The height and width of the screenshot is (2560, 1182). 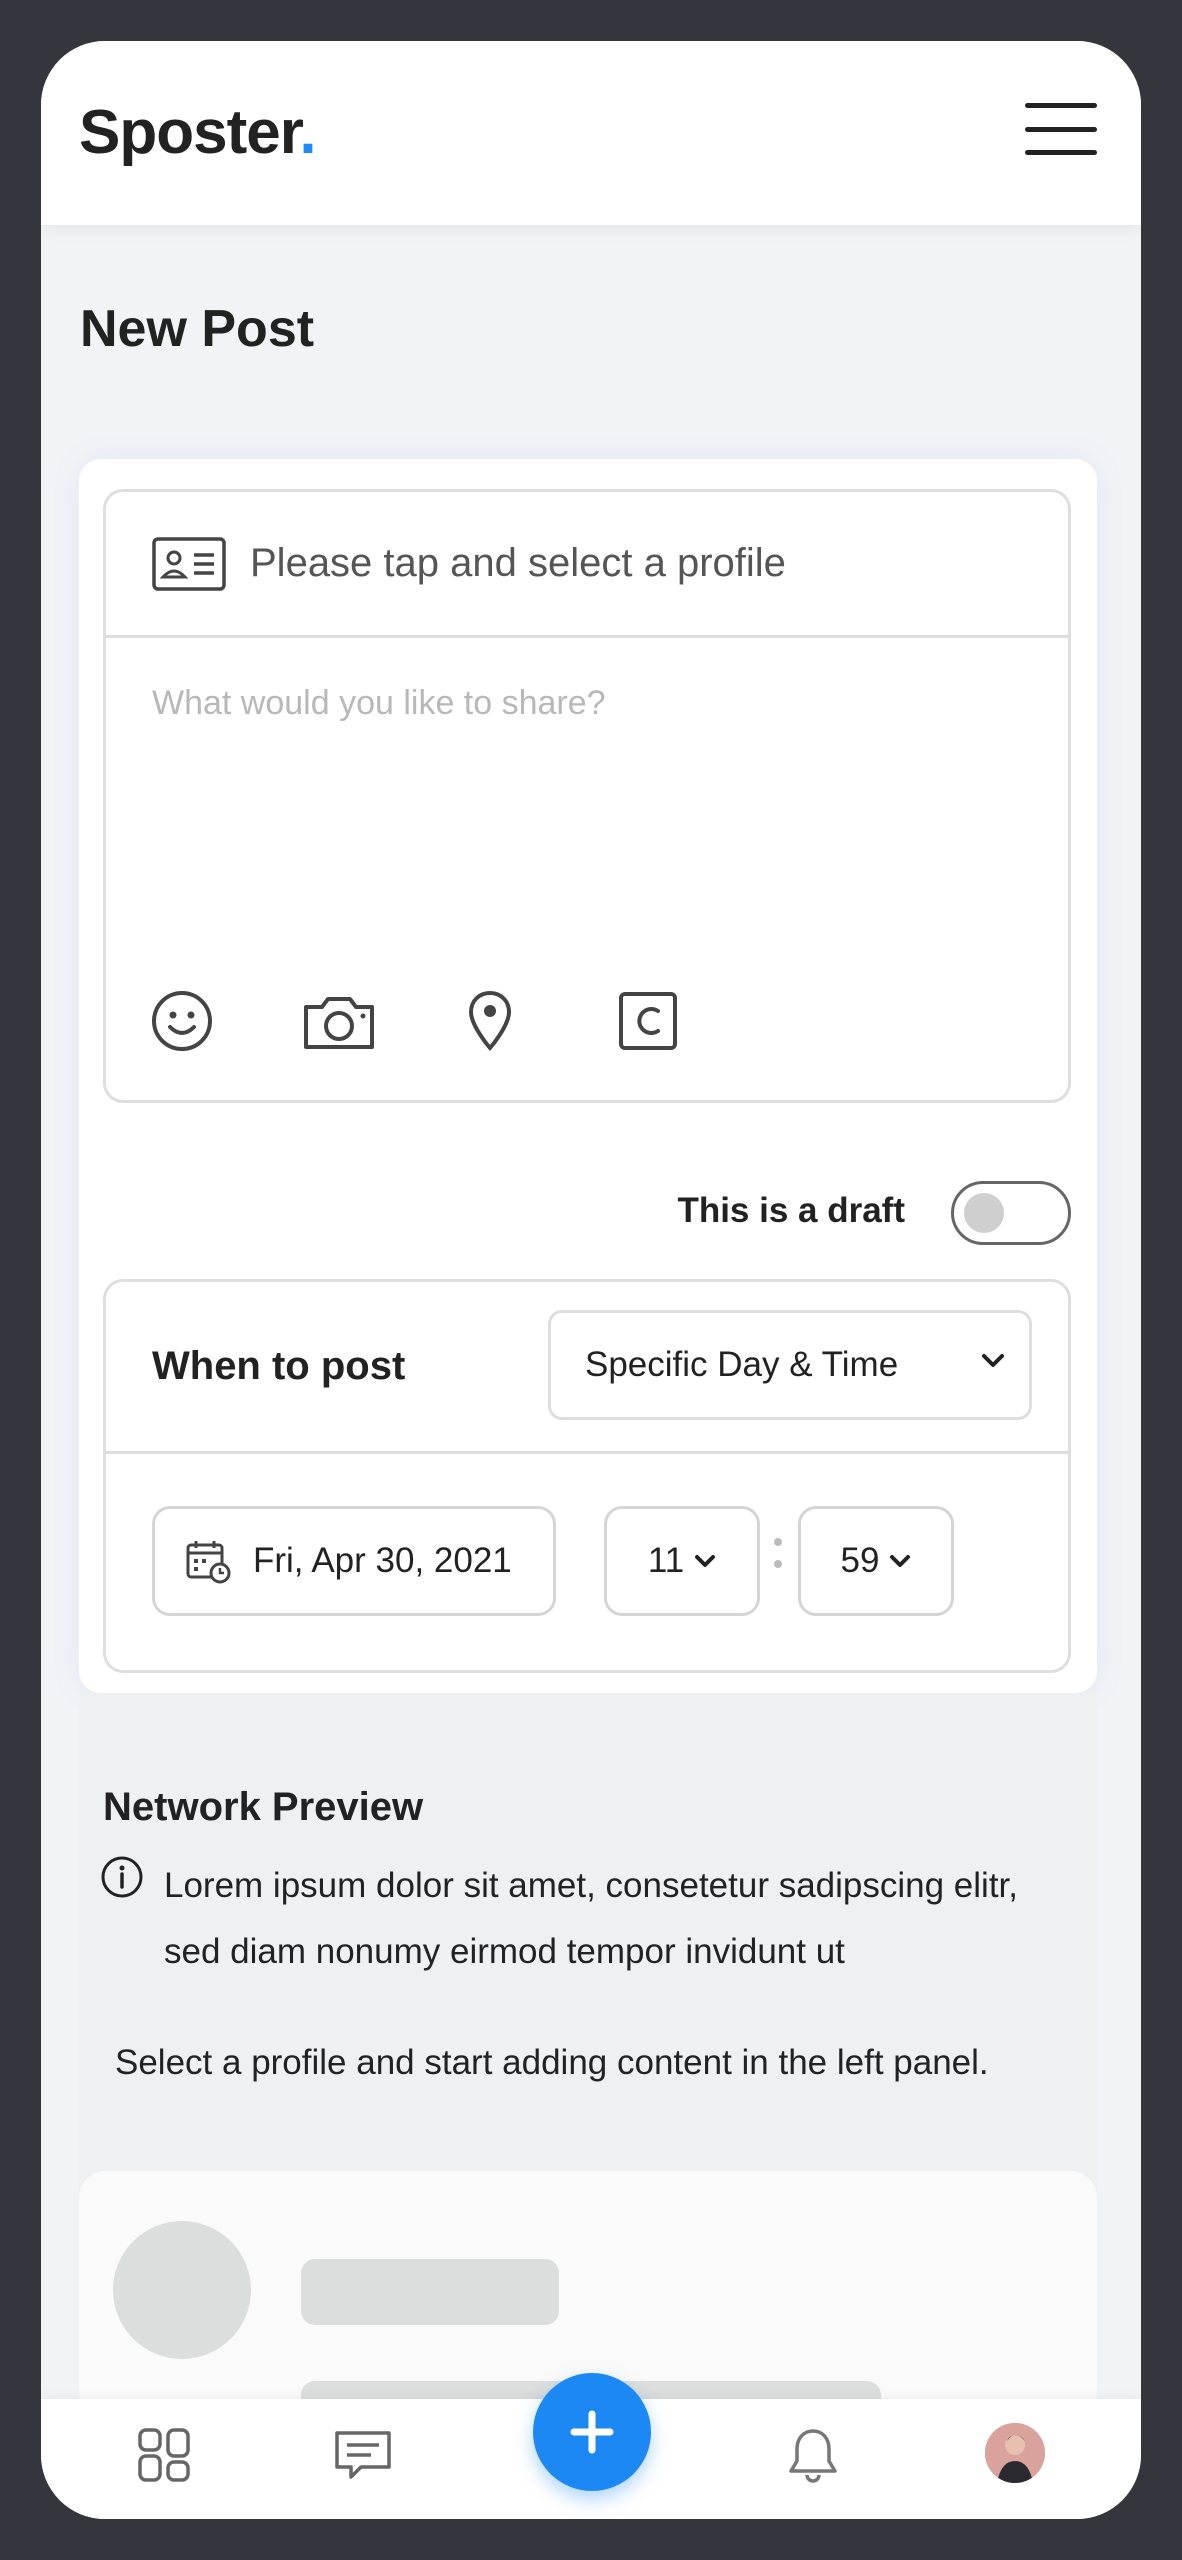 I want to click on profile-prompt: Please tap and select a profile, so click(x=518, y=563).